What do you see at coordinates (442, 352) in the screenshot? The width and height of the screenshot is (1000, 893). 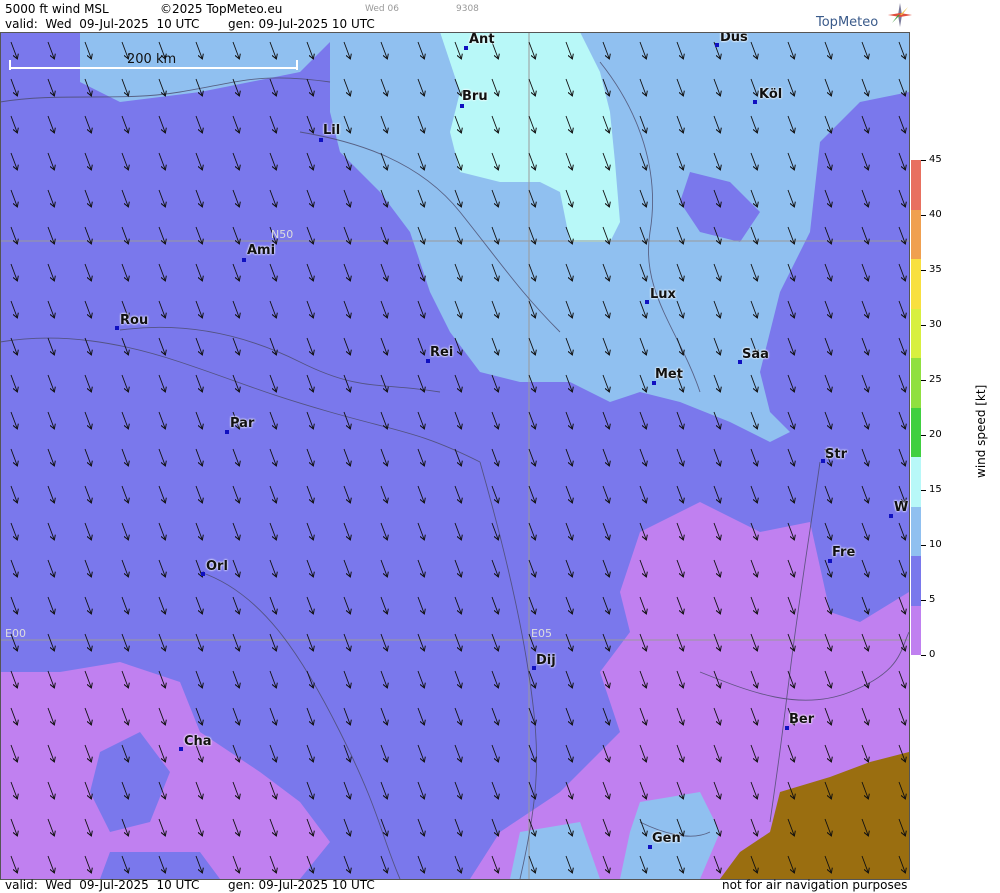 I see `city-label-reims: Rei` at bounding box center [442, 352].